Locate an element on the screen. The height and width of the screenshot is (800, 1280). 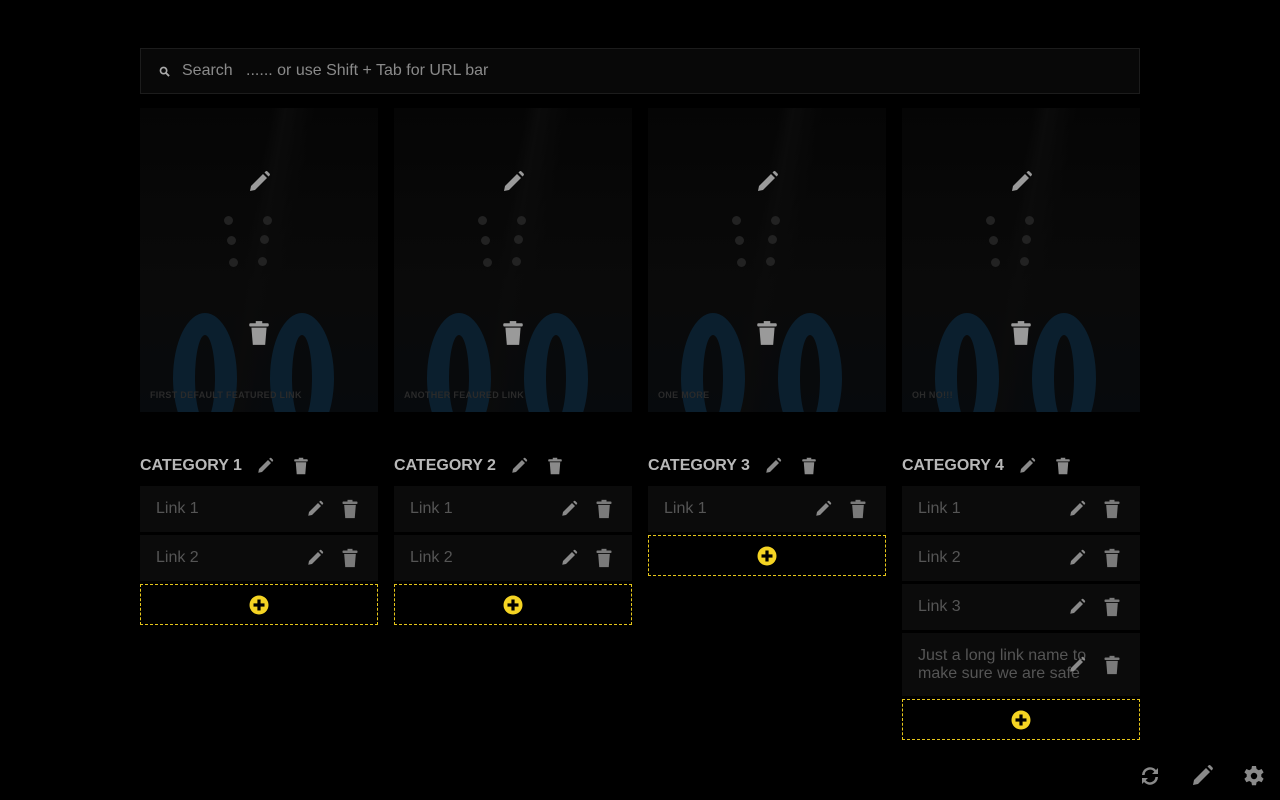
category-title: CATEGORY 4 is located at coordinates (953, 465).